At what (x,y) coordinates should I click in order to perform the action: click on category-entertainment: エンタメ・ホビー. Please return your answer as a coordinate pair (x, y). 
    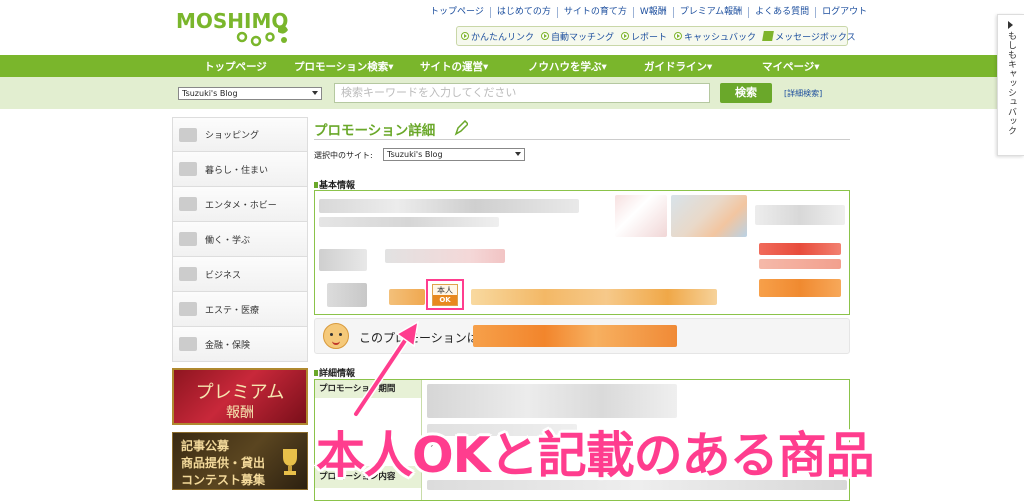
    Looking at the image, I should click on (240, 204).